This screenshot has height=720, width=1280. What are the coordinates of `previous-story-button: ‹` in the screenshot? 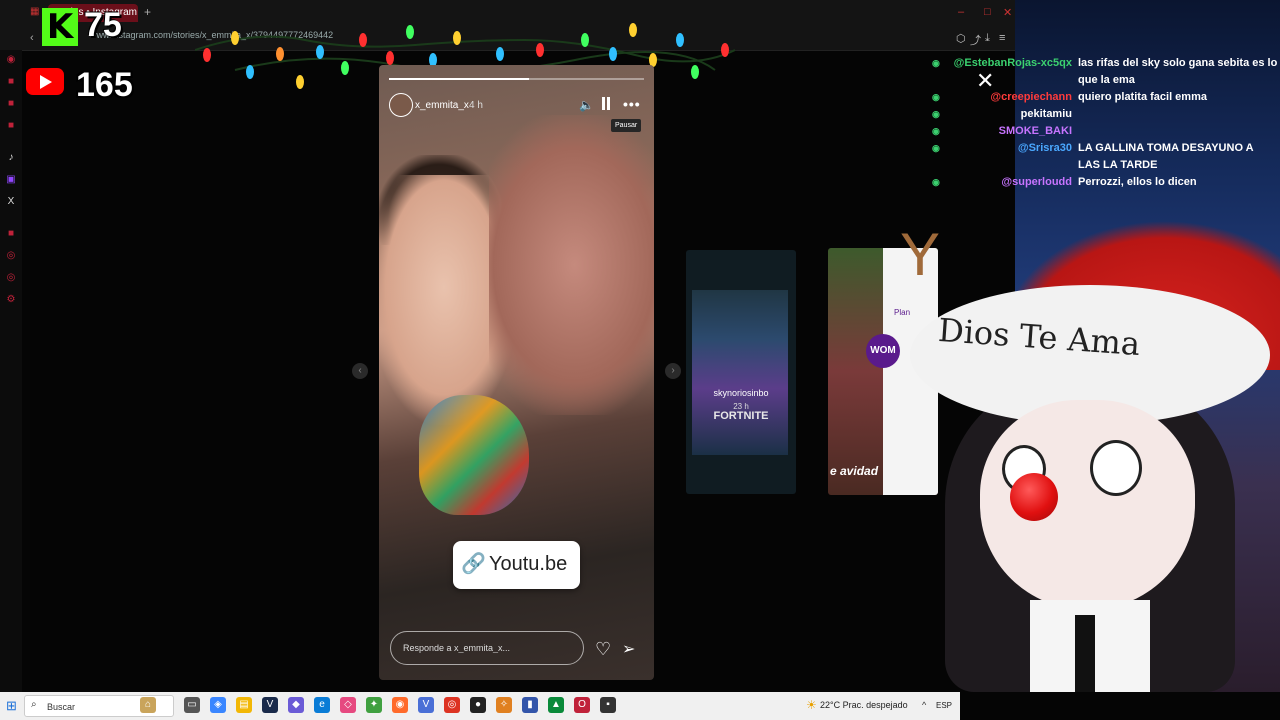 It's located at (360, 371).